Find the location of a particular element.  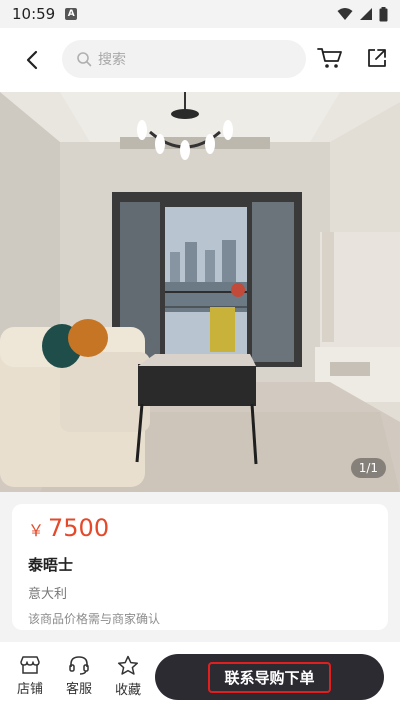

contact-guide-order-button: 联系导购下单 is located at coordinates (269, 677).